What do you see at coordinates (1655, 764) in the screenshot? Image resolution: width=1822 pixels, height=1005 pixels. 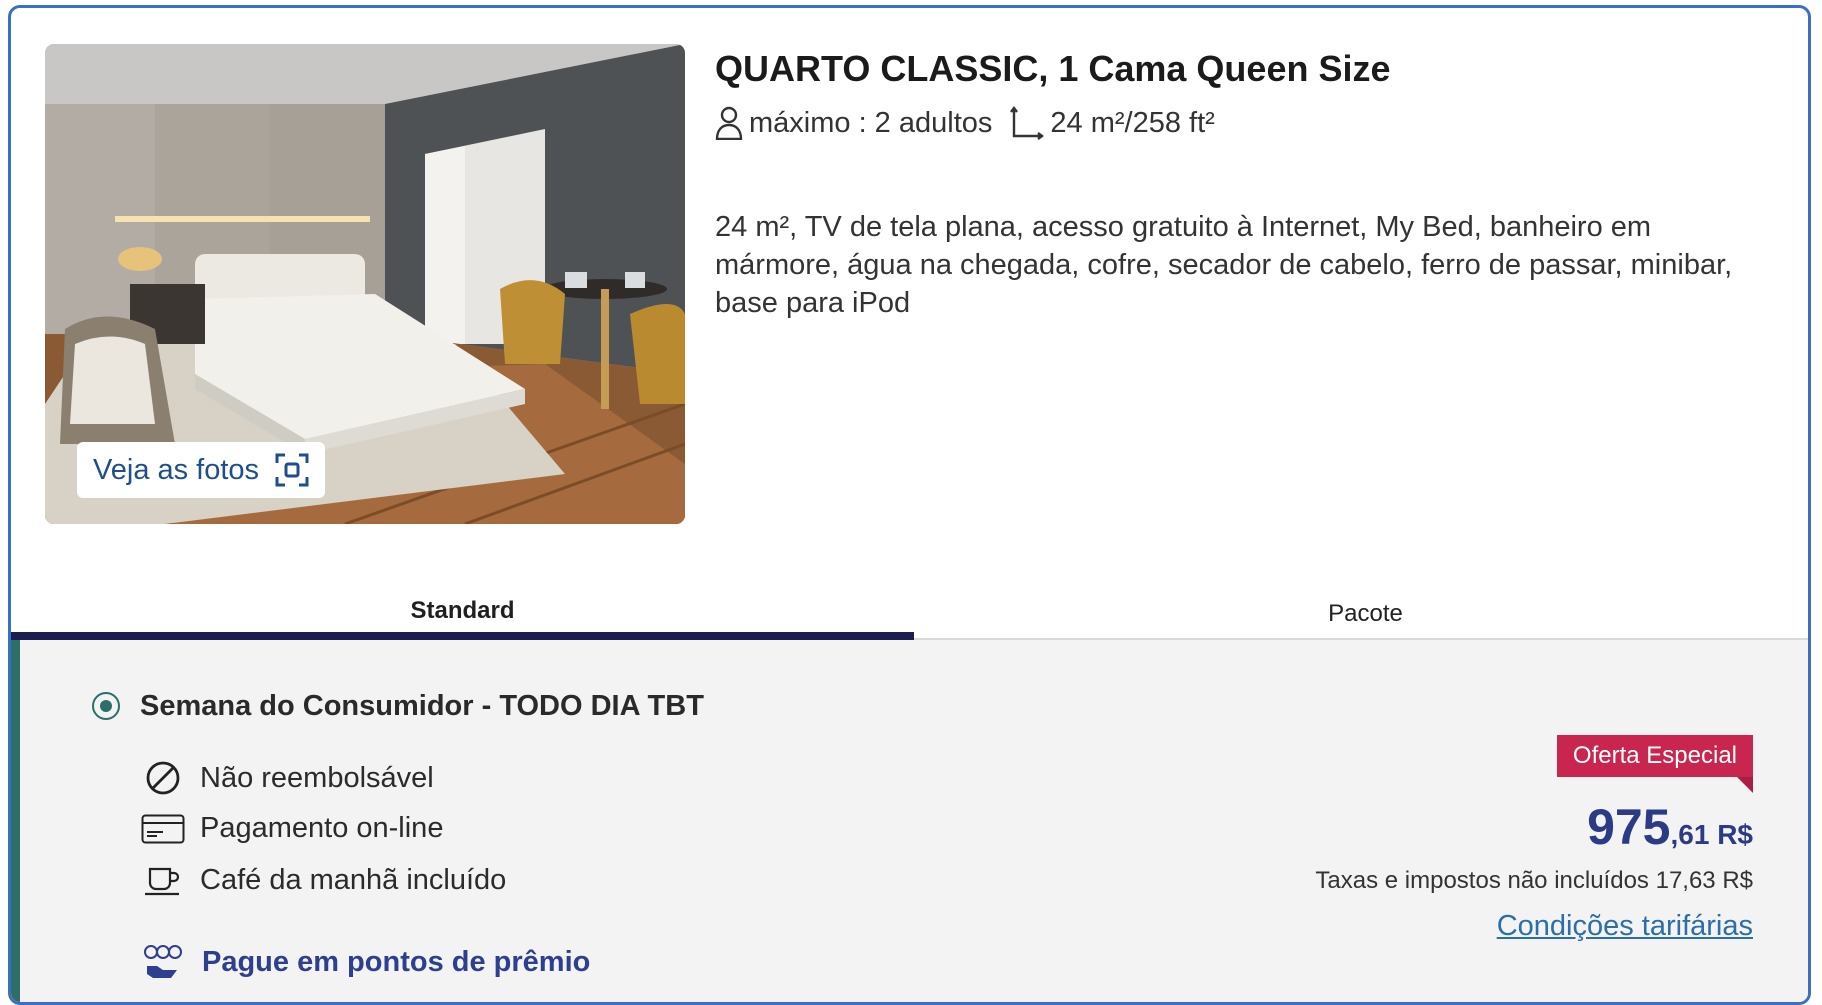 I see `special-offer-badge: Oferta Especial` at bounding box center [1655, 764].